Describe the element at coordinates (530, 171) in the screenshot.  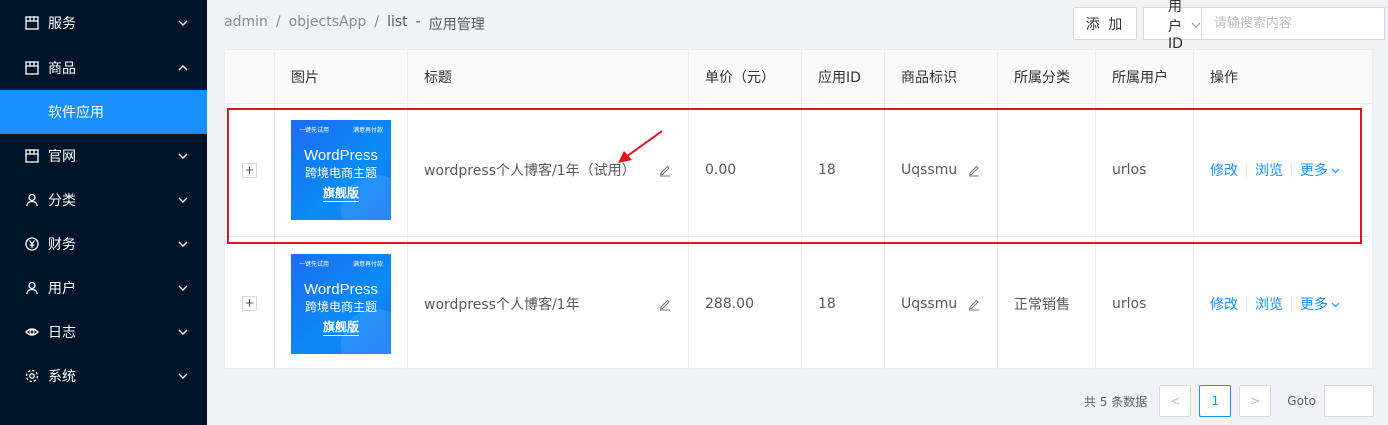
I see `row-title: wordpress个人博客/1年（试用）` at that location.